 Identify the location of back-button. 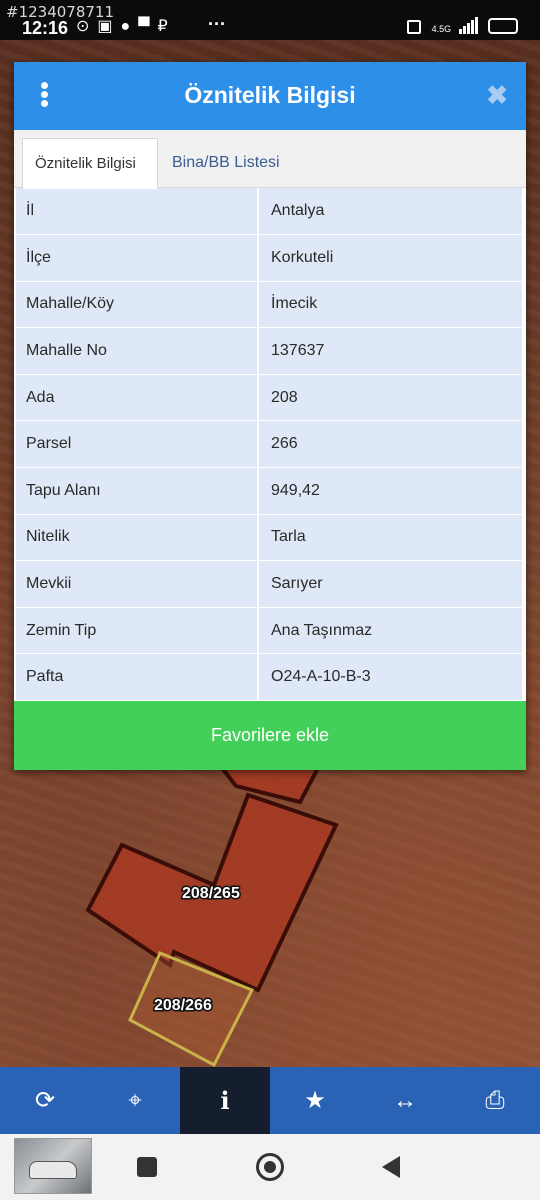
(391, 1167).